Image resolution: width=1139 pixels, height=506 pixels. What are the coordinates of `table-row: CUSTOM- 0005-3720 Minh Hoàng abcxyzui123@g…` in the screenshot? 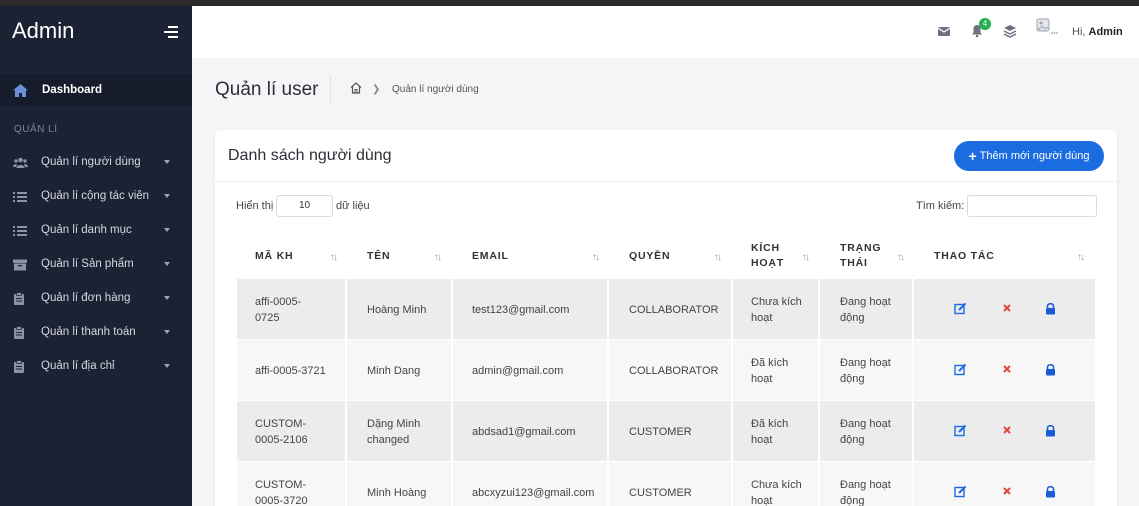 It's located at (666, 484).